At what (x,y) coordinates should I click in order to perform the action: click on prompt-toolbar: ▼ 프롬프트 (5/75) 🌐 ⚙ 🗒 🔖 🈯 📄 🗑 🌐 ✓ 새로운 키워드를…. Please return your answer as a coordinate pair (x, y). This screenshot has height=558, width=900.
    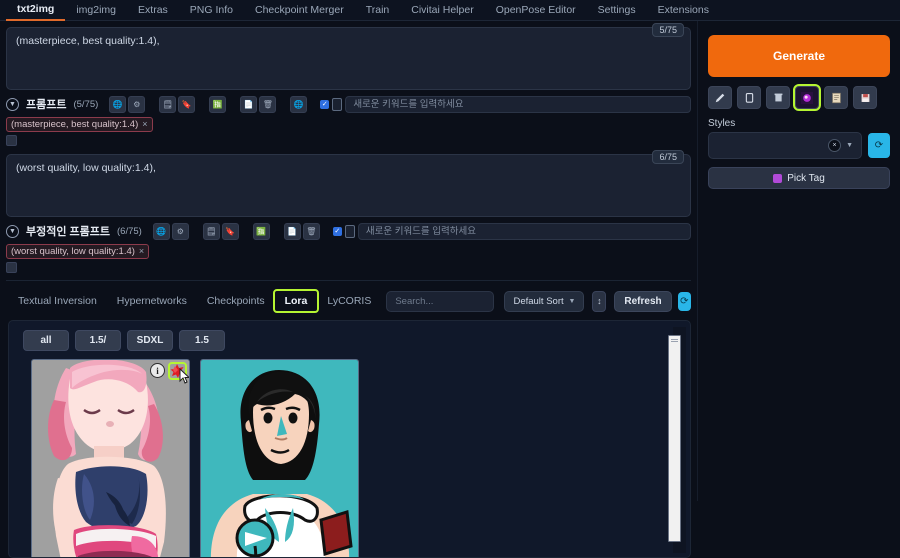
    Looking at the image, I should click on (348, 104).